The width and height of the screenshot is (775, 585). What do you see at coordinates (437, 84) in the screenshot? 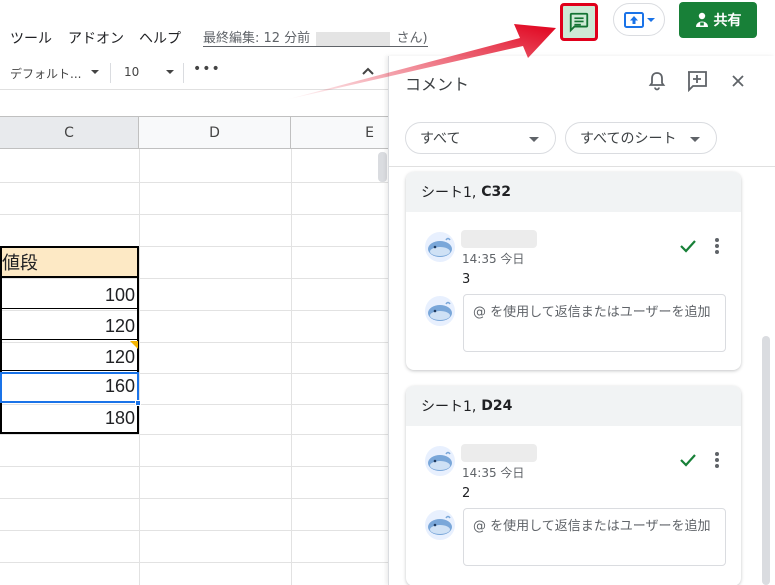
I see `panel-title: コメント` at bounding box center [437, 84].